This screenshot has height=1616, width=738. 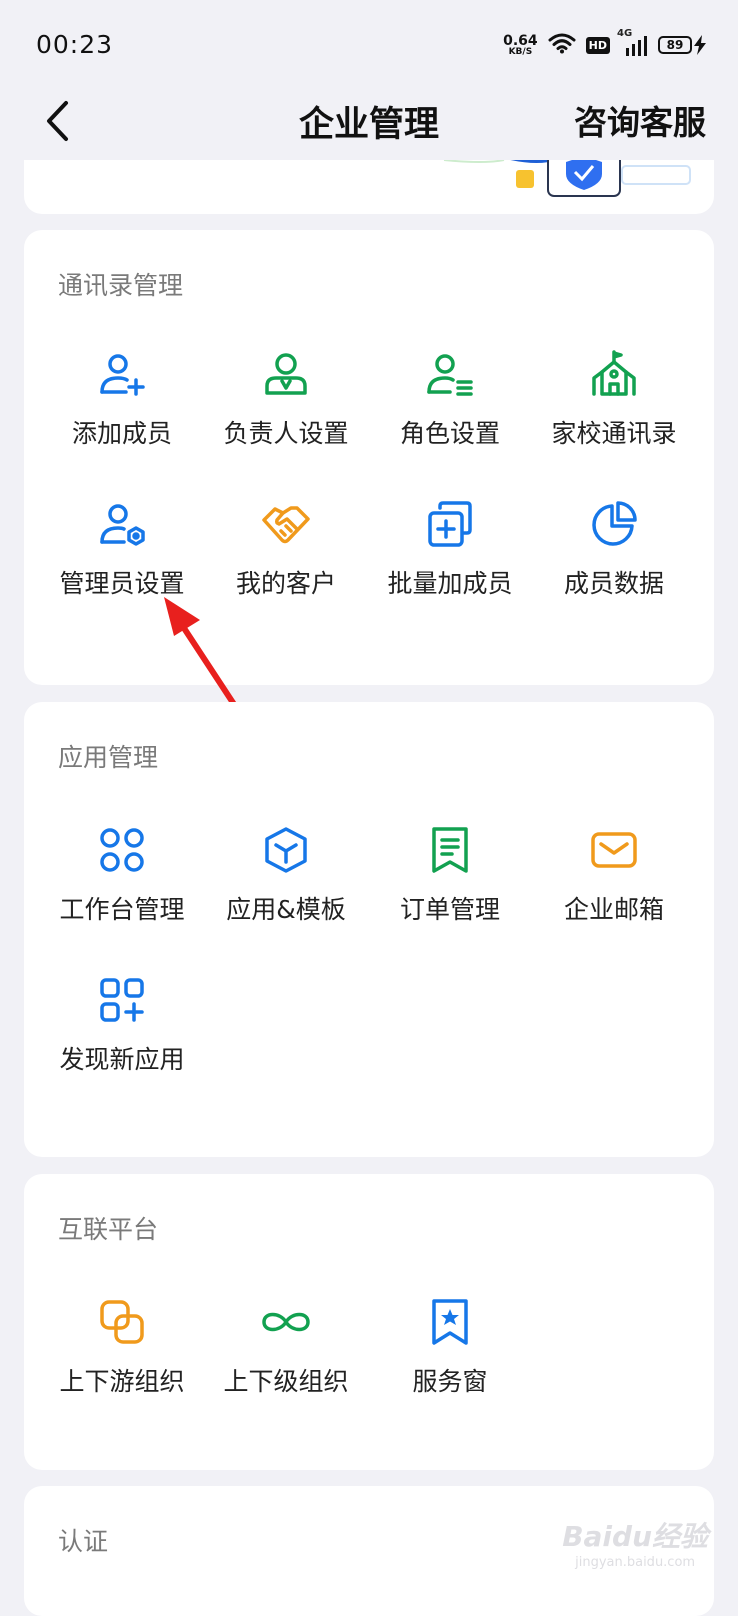 What do you see at coordinates (122, 583) in the screenshot?
I see `admin-settings-label: 管理员设置` at bounding box center [122, 583].